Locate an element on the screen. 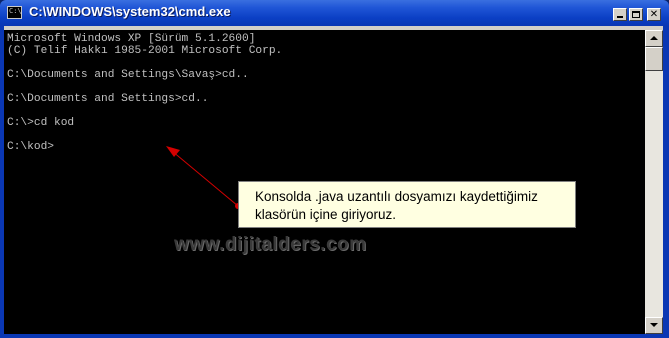  minimize-icon is located at coordinates (620, 17).